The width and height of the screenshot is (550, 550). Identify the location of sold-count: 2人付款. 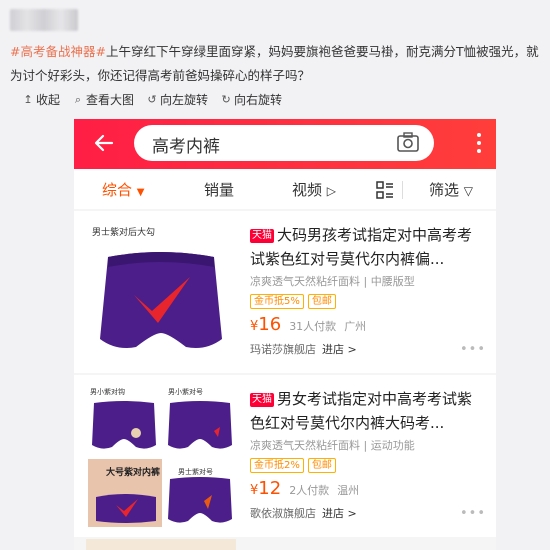
(309, 490).